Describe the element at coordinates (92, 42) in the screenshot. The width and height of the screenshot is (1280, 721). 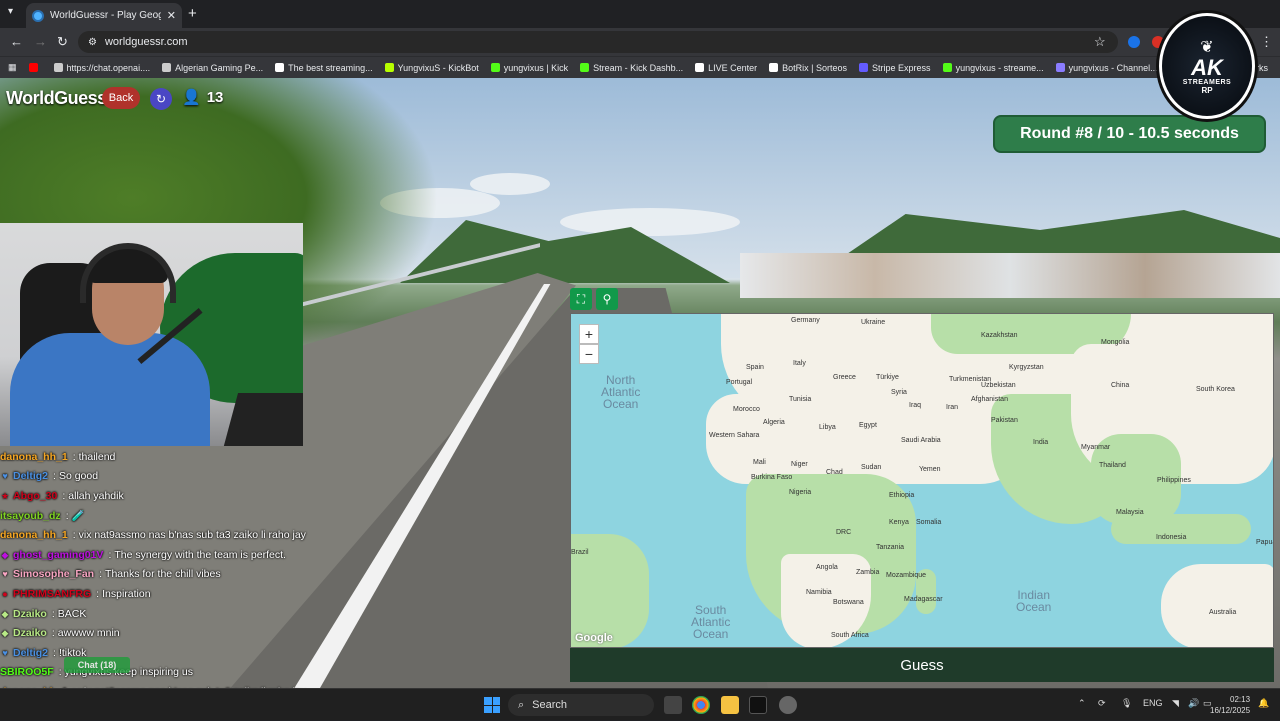
I see `site-info-icon: ⚙` at that location.